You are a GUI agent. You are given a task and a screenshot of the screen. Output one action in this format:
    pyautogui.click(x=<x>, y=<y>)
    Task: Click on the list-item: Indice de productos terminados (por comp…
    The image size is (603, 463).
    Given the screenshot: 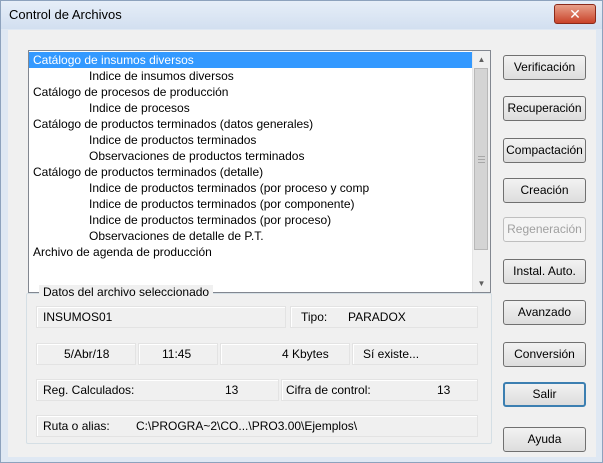 What is the action you would take?
    pyautogui.click(x=251, y=204)
    